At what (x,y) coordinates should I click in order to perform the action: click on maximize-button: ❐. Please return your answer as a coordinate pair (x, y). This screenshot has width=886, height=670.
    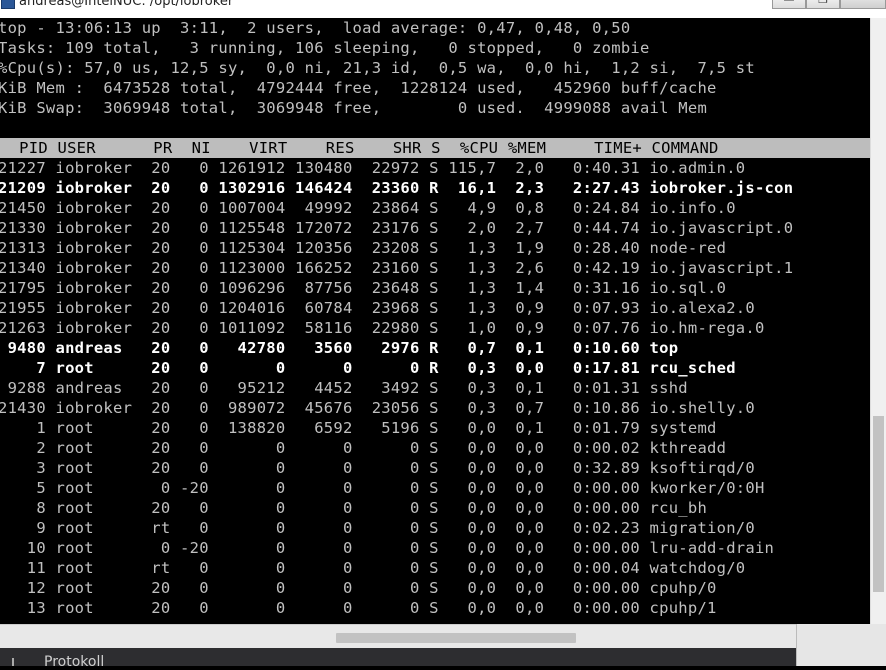
    Looking at the image, I should click on (823, 4).